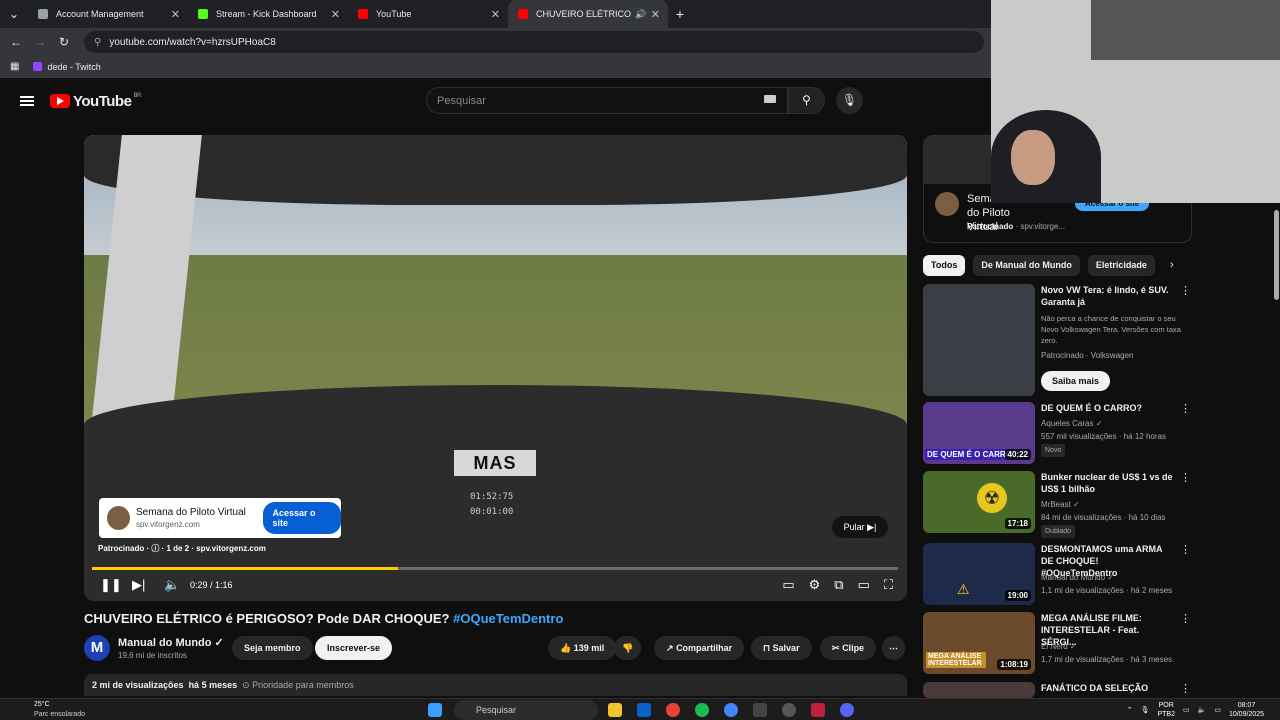 The height and width of the screenshot is (720, 1280). What do you see at coordinates (172, 585) in the screenshot?
I see `volume-icon: 🔈` at bounding box center [172, 585].